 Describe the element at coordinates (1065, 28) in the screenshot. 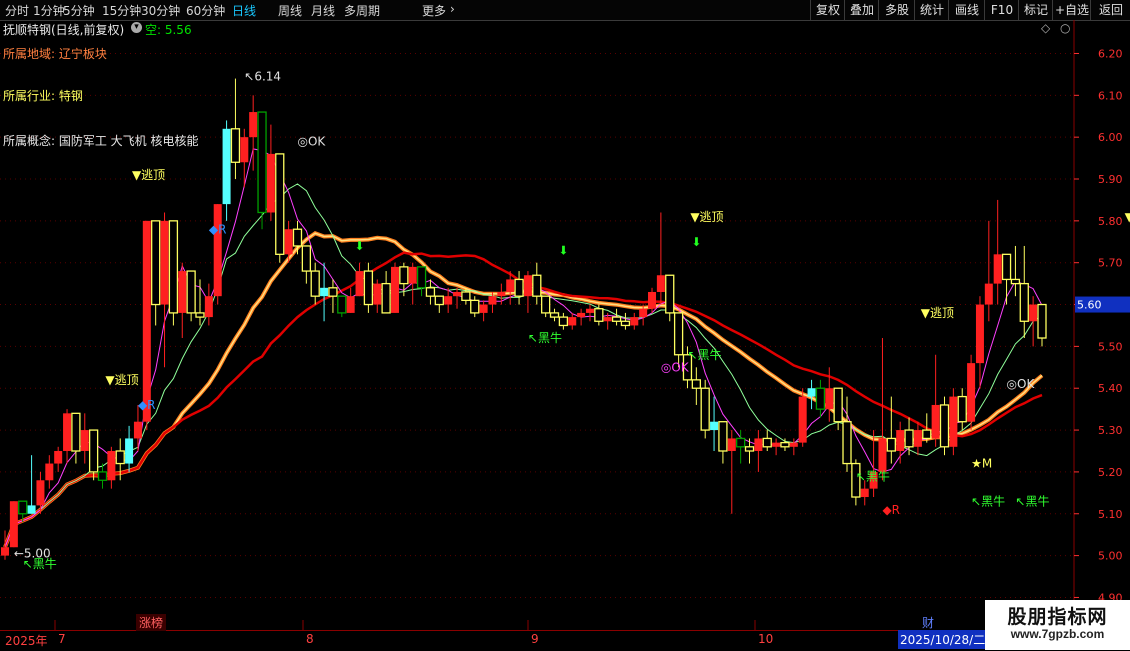

I see `circle-icon: ○` at that location.